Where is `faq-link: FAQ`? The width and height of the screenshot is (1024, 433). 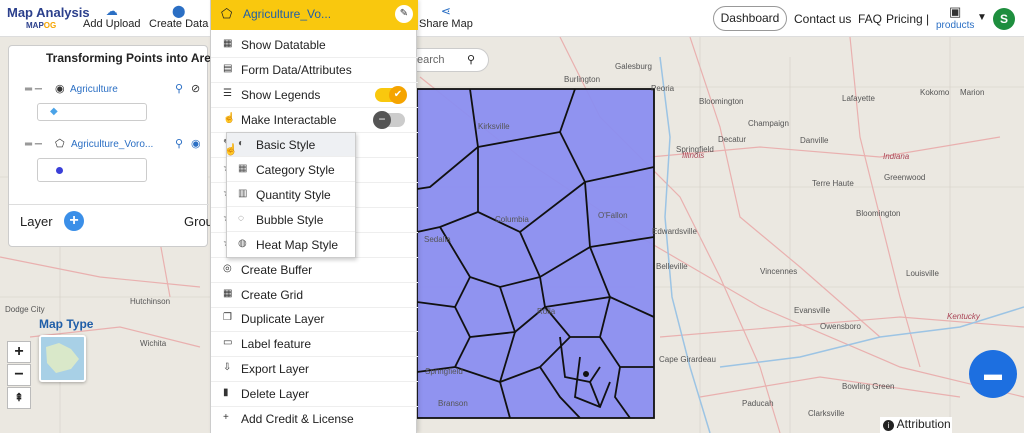 faq-link: FAQ is located at coordinates (870, 19).